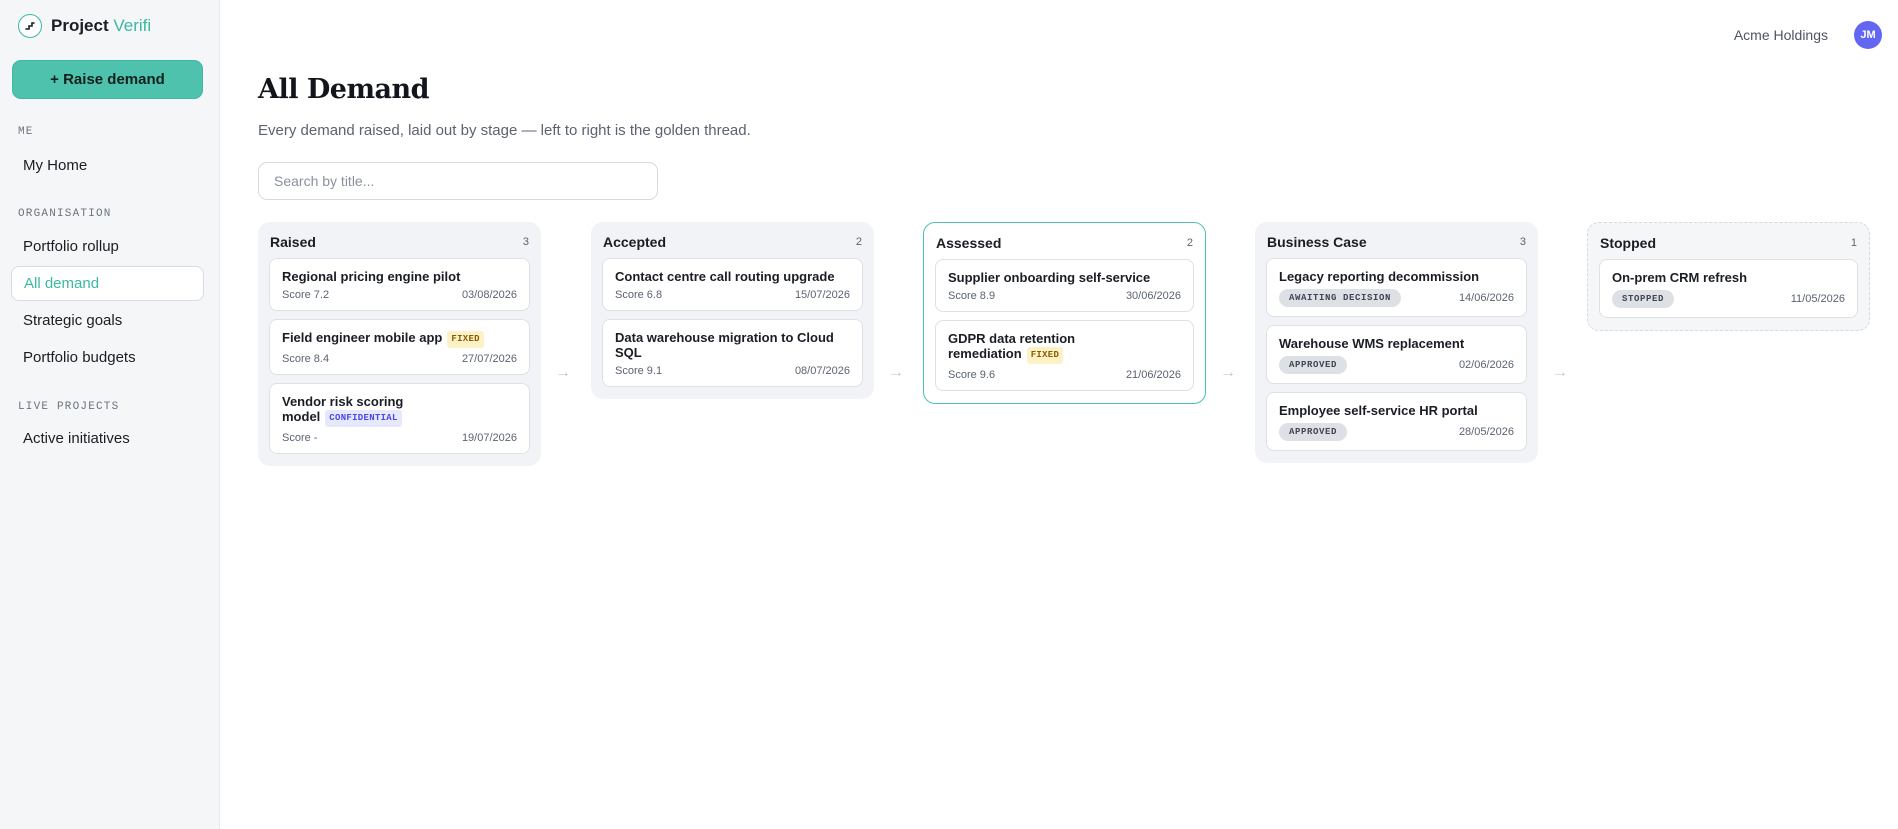  Describe the element at coordinates (306, 359) in the screenshot. I see `card-score: Score 8.4` at that location.